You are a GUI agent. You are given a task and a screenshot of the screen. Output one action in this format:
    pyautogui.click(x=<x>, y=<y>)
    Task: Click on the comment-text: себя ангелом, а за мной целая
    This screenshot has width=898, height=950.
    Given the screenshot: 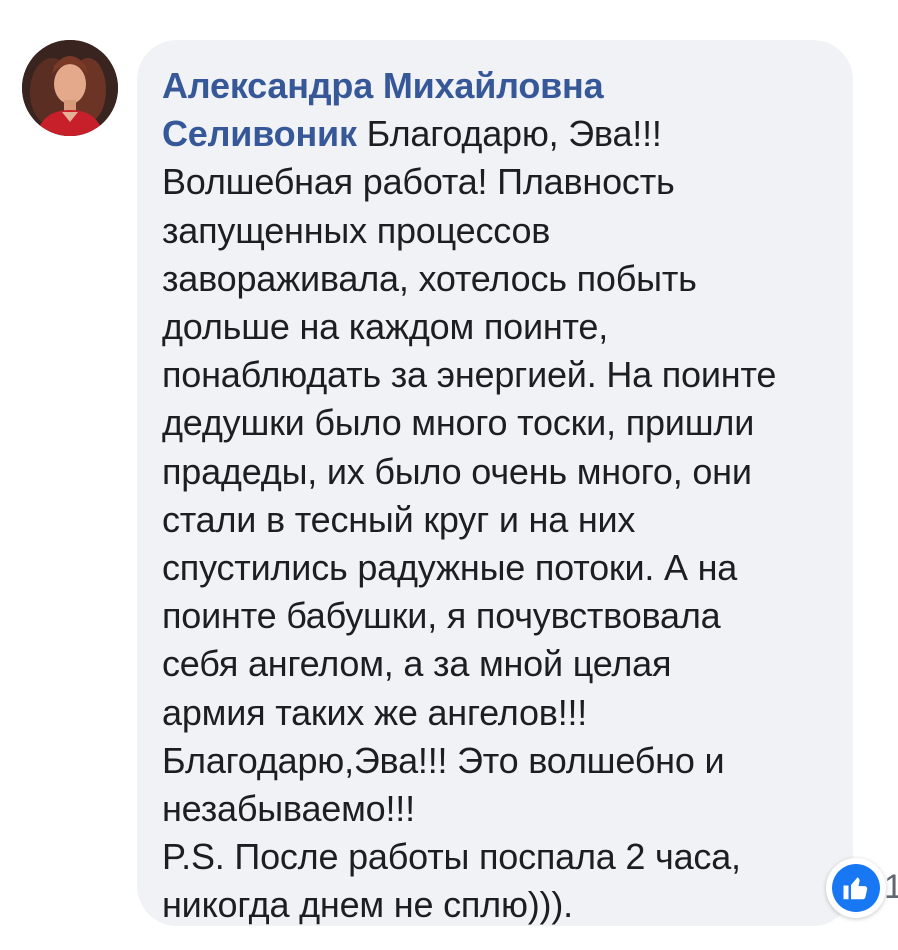 What is the action you would take?
    pyautogui.click(x=417, y=664)
    